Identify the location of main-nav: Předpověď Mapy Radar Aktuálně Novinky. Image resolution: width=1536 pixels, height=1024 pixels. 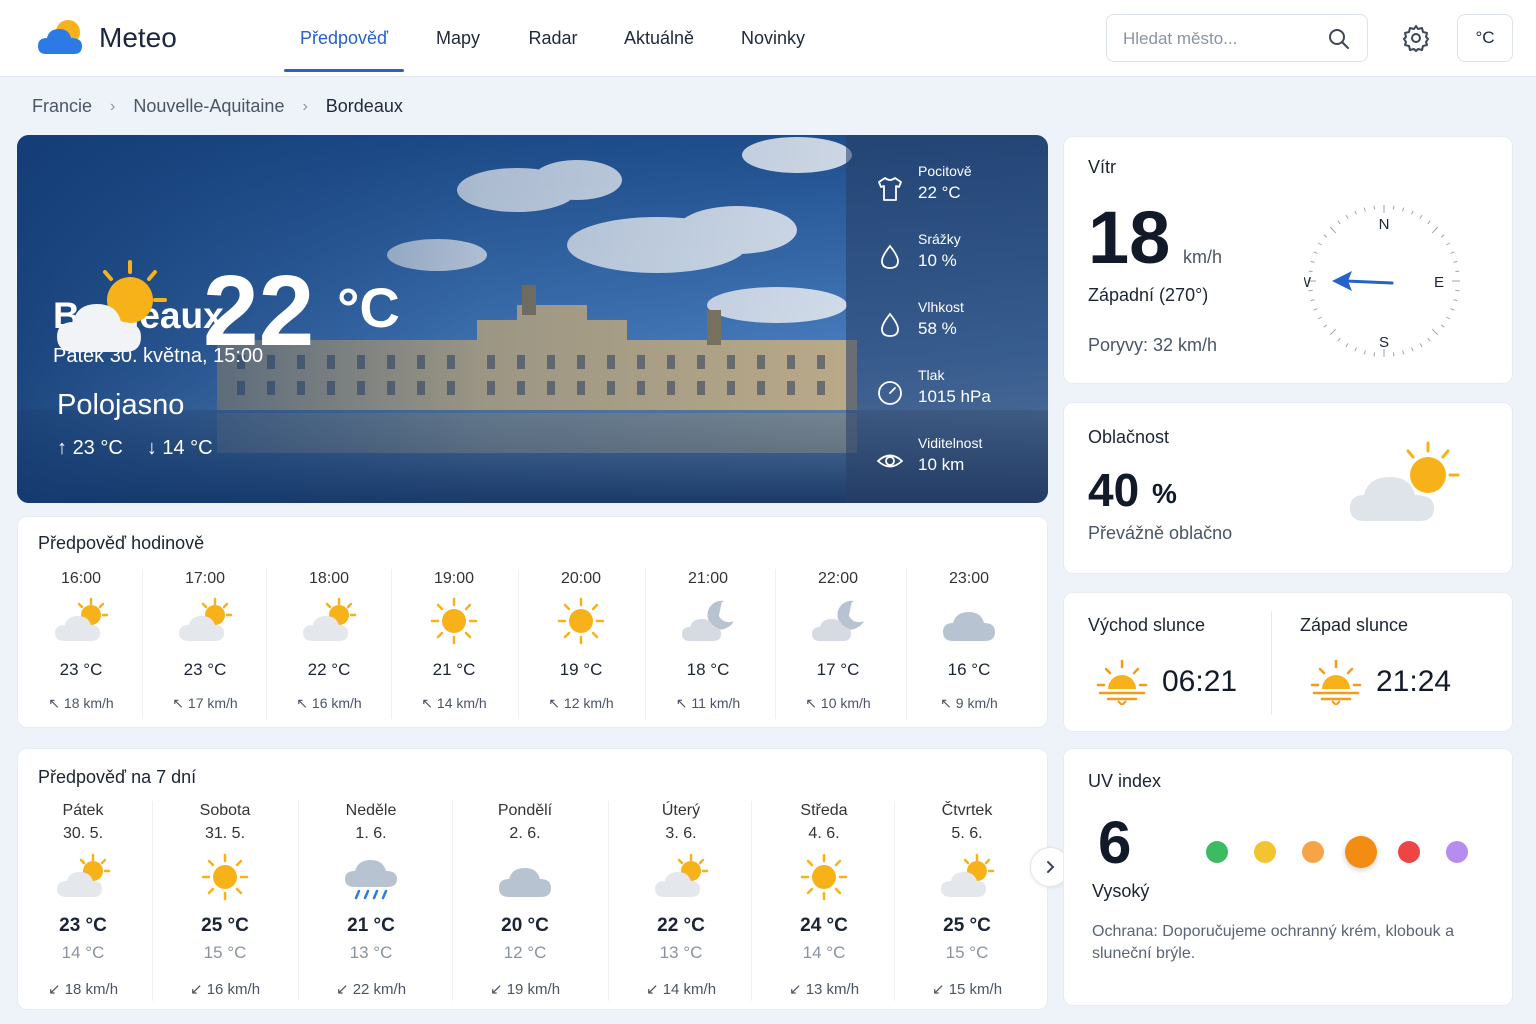
(553, 38).